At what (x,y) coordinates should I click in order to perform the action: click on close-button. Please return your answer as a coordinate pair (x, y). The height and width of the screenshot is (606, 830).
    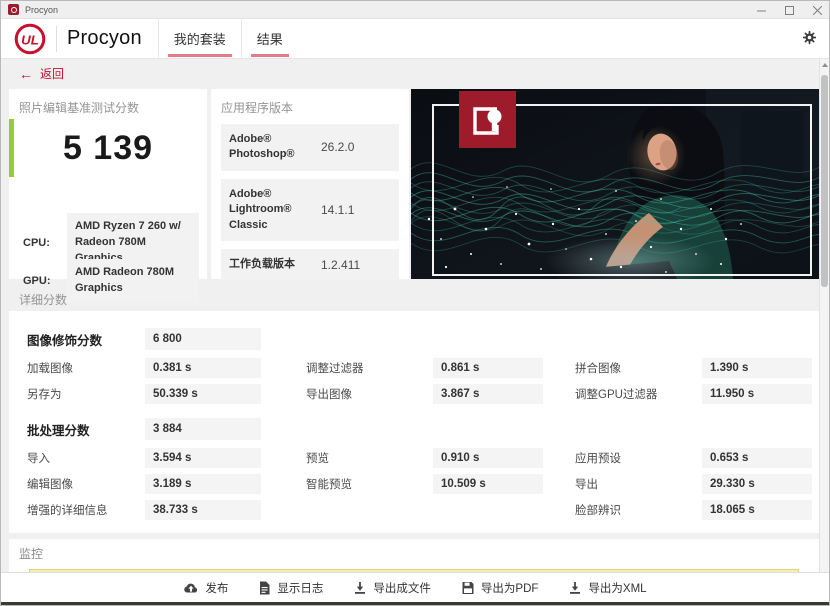
    Looking at the image, I should click on (816, 10).